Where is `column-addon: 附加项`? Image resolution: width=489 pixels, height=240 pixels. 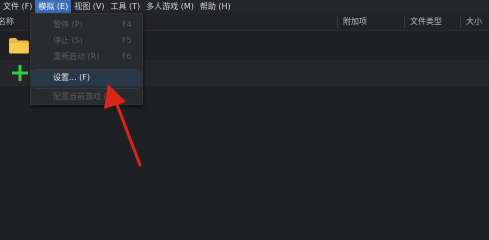
column-addon: 附加项 is located at coordinates (355, 22).